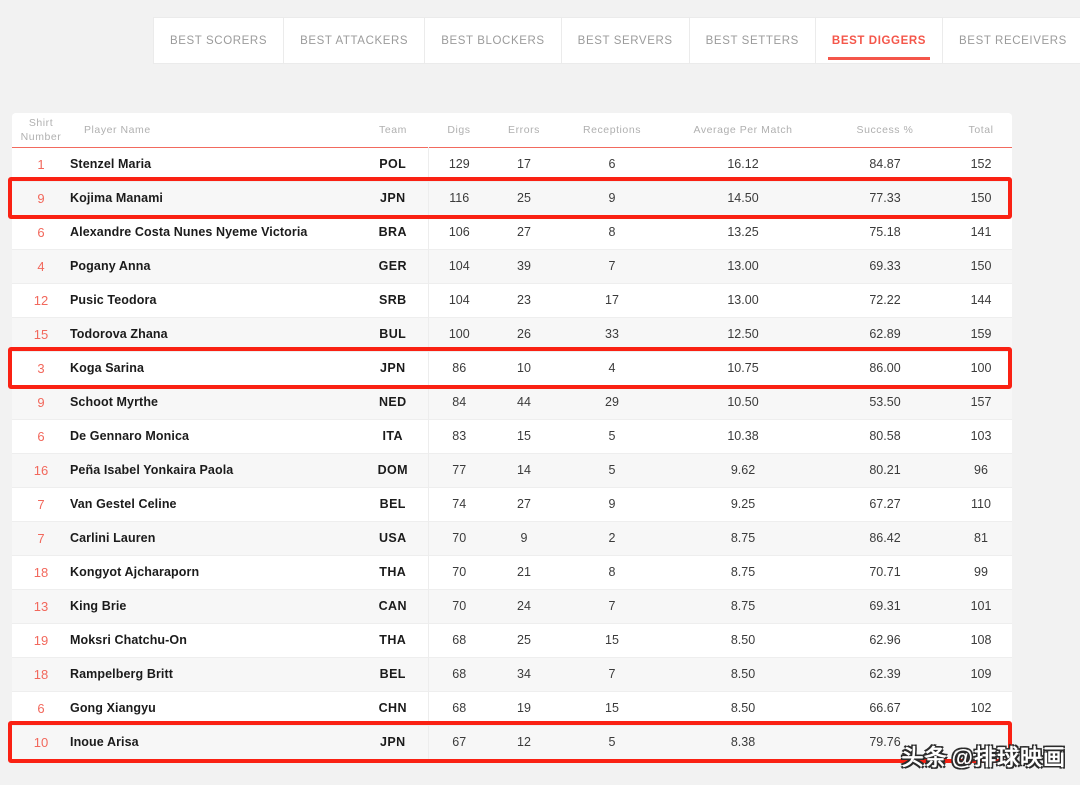 The height and width of the screenshot is (785, 1080). Describe the element at coordinates (981, 640) in the screenshot. I see `cell-total: 108` at that location.